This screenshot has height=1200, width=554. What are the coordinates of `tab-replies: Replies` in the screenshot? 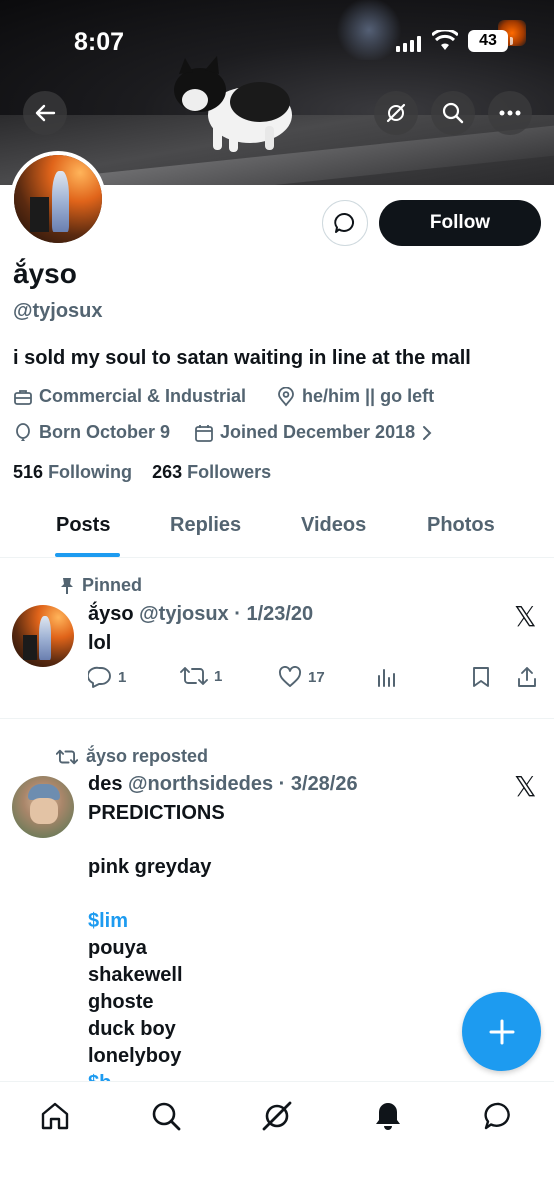 It's located at (205, 525).